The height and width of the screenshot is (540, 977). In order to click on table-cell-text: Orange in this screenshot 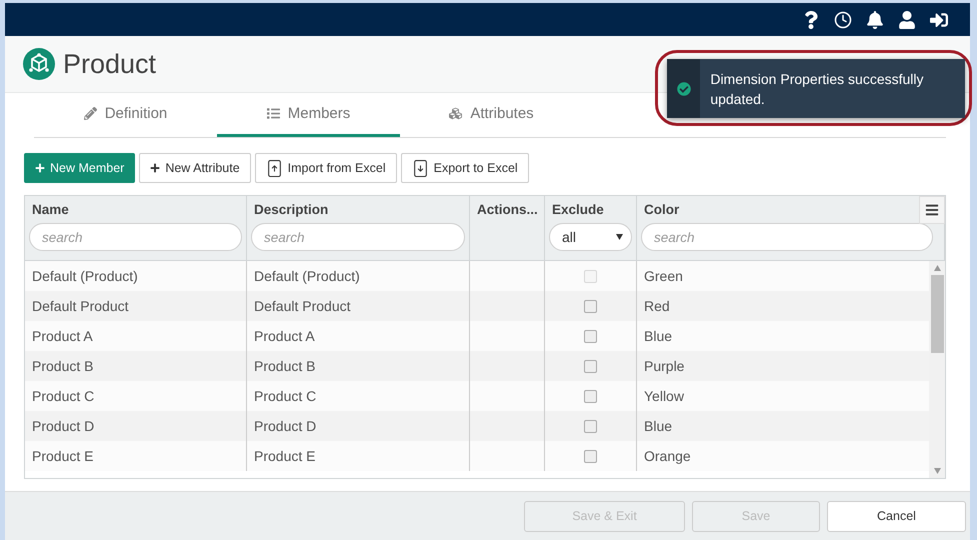, I will do `click(667, 456)`.